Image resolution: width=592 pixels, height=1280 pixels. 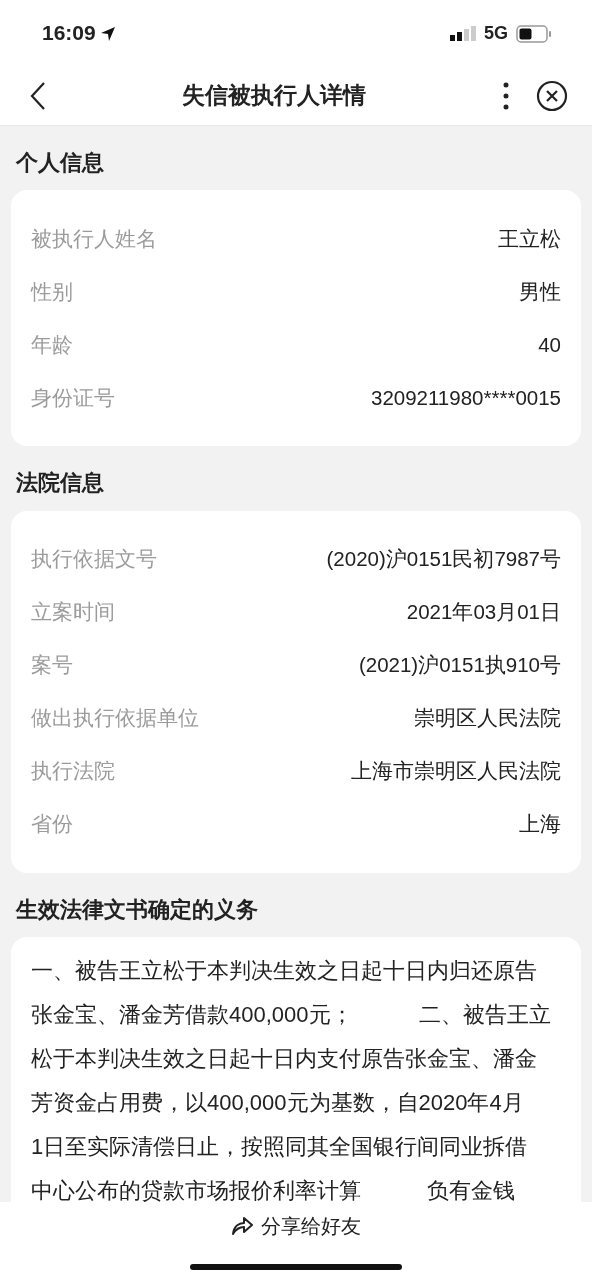 What do you see at coordinates (73, 770) in the screenshot?
I see `field-label: 执行法院` at bounding box center [73, 770].